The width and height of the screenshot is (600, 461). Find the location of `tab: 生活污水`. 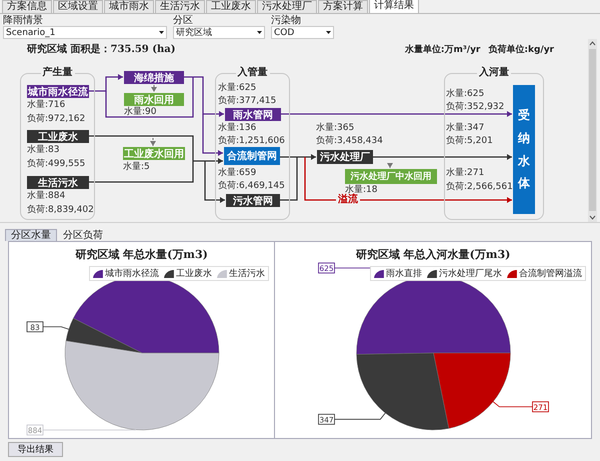

tab: 生活污水 is located at coordinates (180, 6).